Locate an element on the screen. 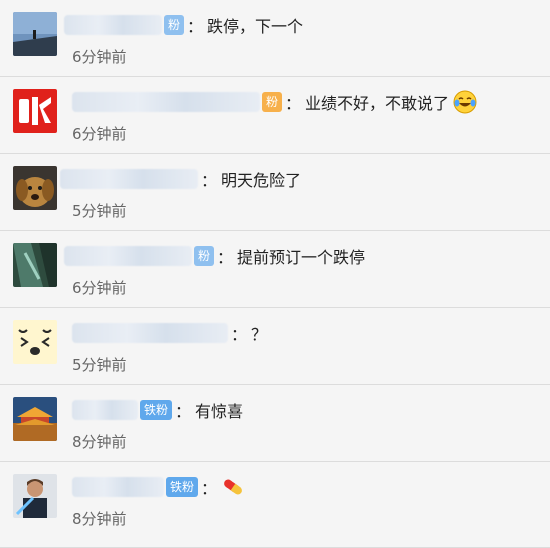 This screenshot has height=548, width=550. comment-item: 粉 ： 业绩不好，不敢说了 6分钟前 is located at coordinates (275, 115).